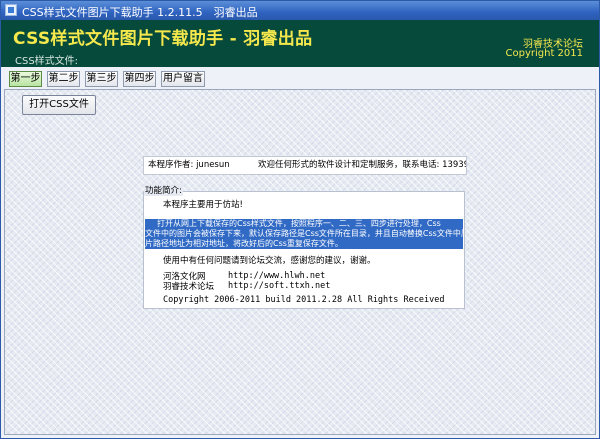 This screenshot has width=600, height=439. Describe the element at coordinates (300, 10) in the screenshot. I see `title-bar: CSS样式文件图片下载助手 1.2.11.5 羽睿出品` at that location.